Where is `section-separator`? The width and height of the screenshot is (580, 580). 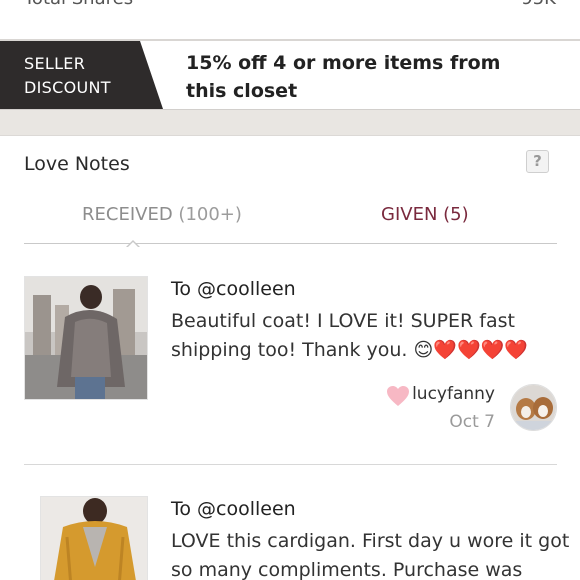 section-separator is located at coordinates (290, 122).